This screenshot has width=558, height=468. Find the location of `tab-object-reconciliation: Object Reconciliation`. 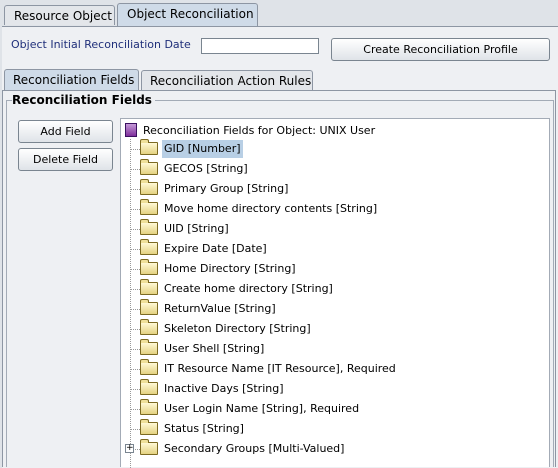

tab-object-reconciliation: Object Reconciliation is located at coordinates (187, 14).